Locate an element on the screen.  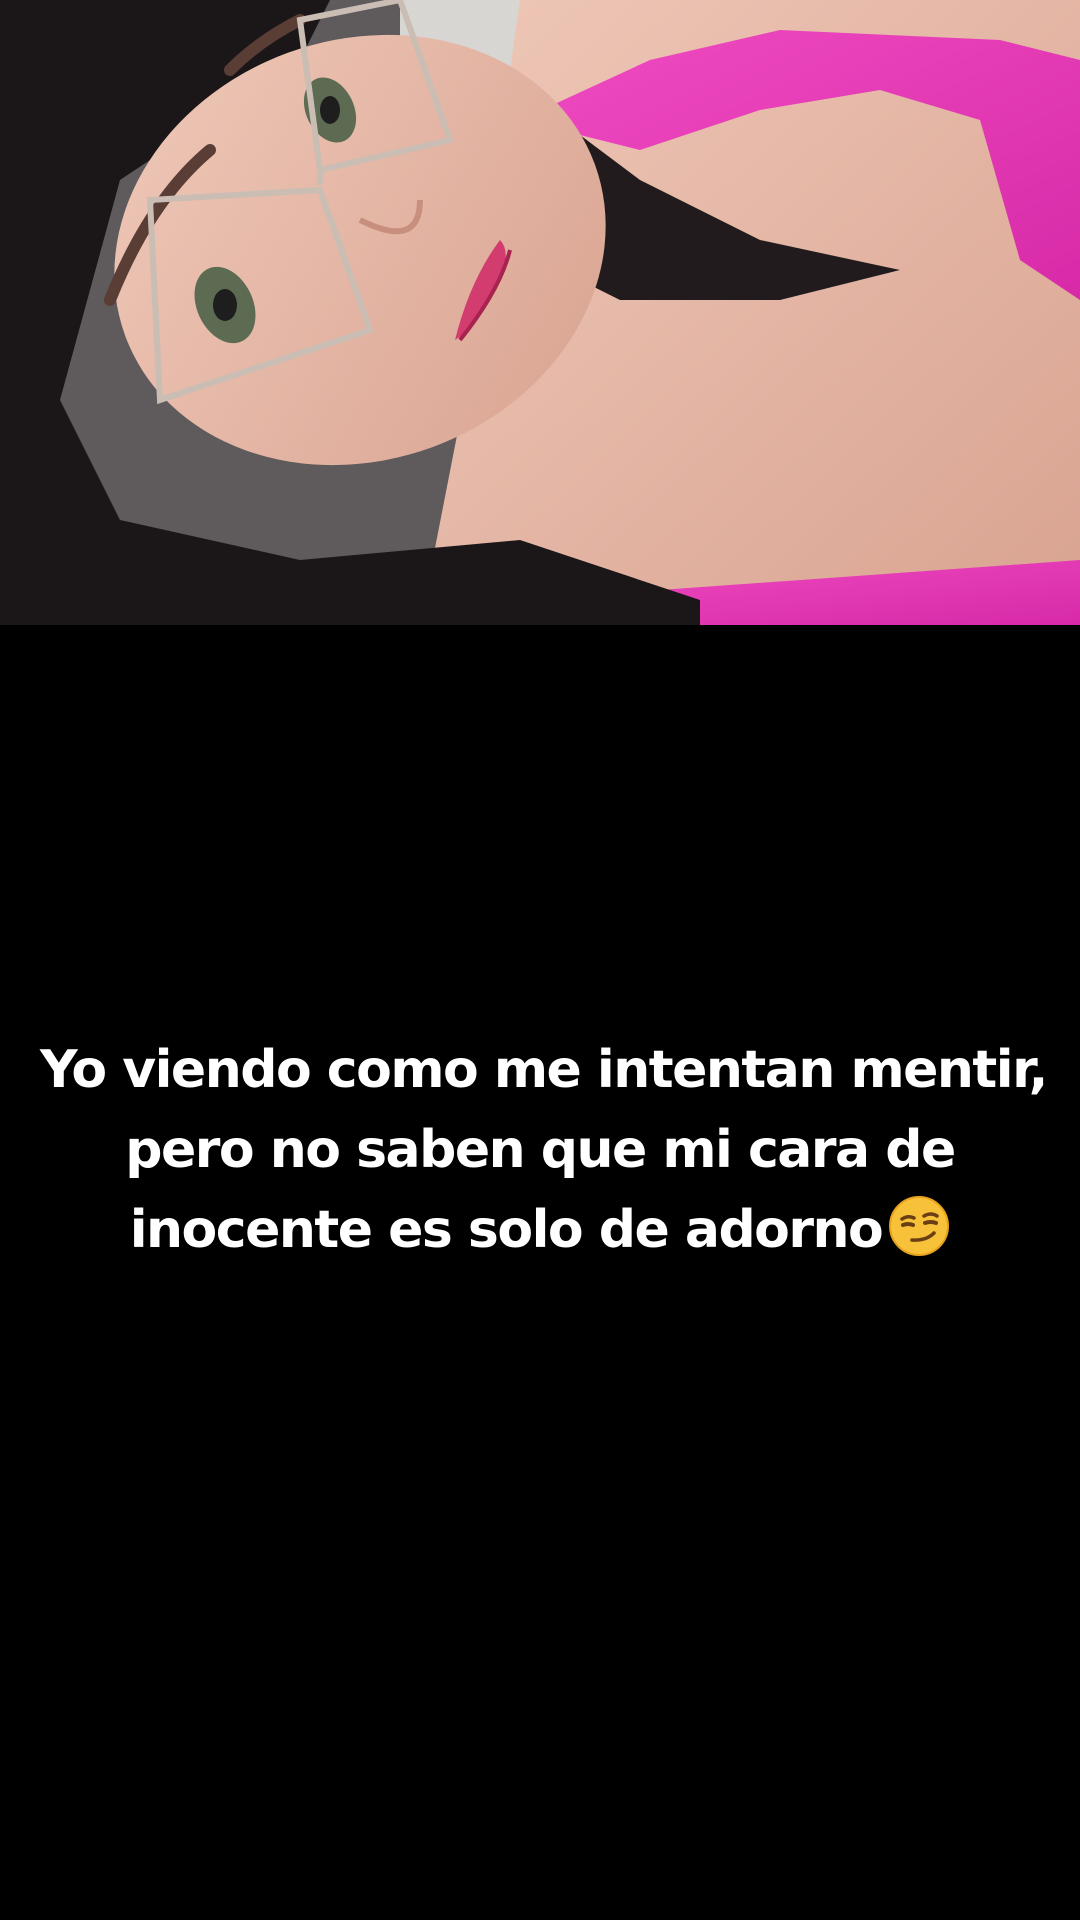
caption-line-3-text: inocente es solo de adorno is located at coordinates (506, 1230).